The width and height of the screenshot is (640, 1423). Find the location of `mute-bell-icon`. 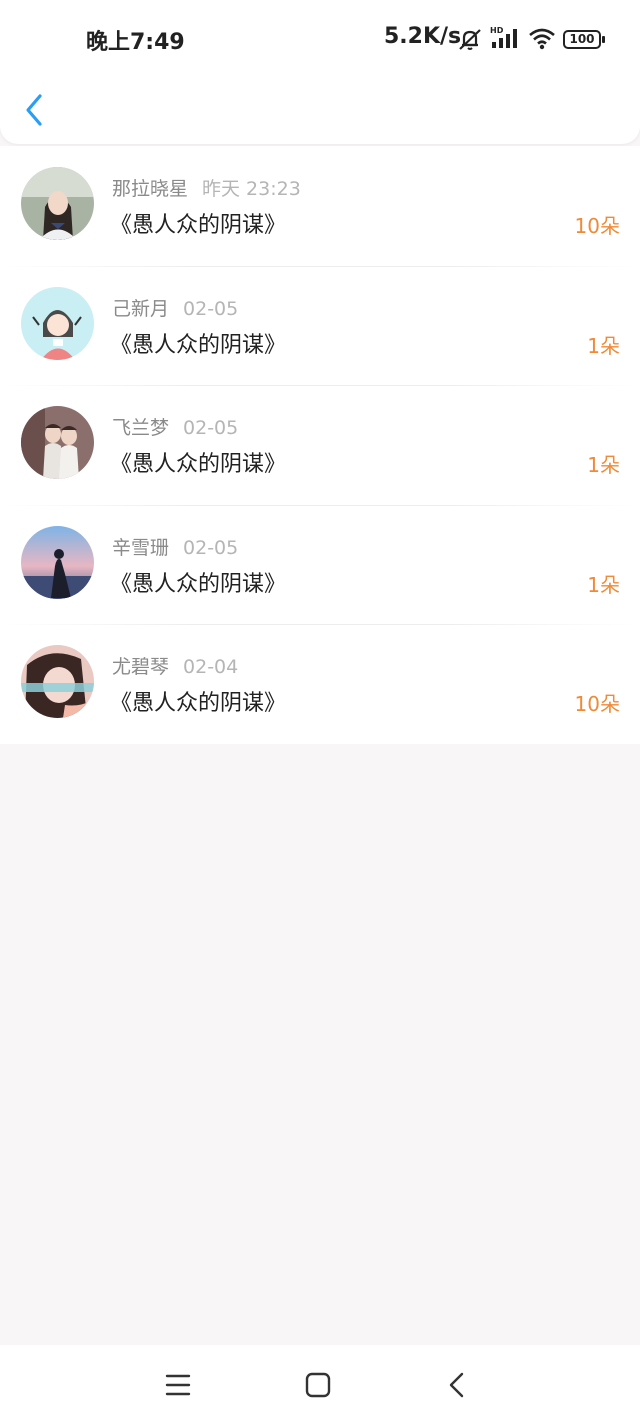

mute-bell-icon is located at coordinates (470, 39).